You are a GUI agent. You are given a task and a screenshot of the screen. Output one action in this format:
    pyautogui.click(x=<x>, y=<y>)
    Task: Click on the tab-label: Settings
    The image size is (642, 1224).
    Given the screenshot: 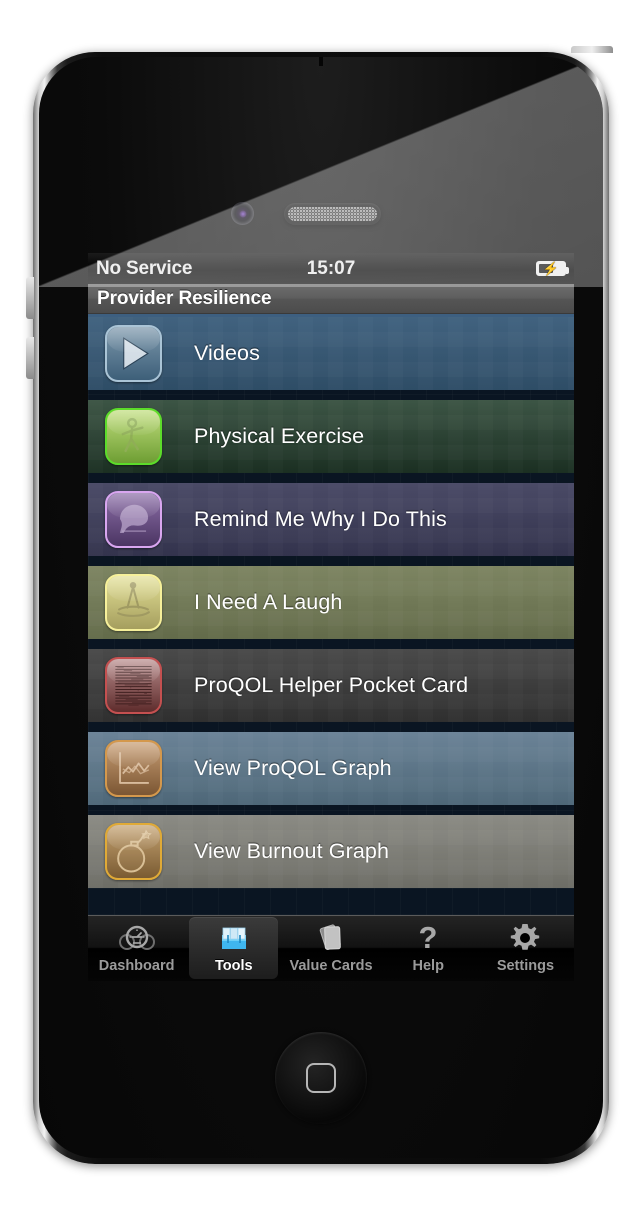 What is the action you would take?
    pyautogui.click(x=525, y=966)
    